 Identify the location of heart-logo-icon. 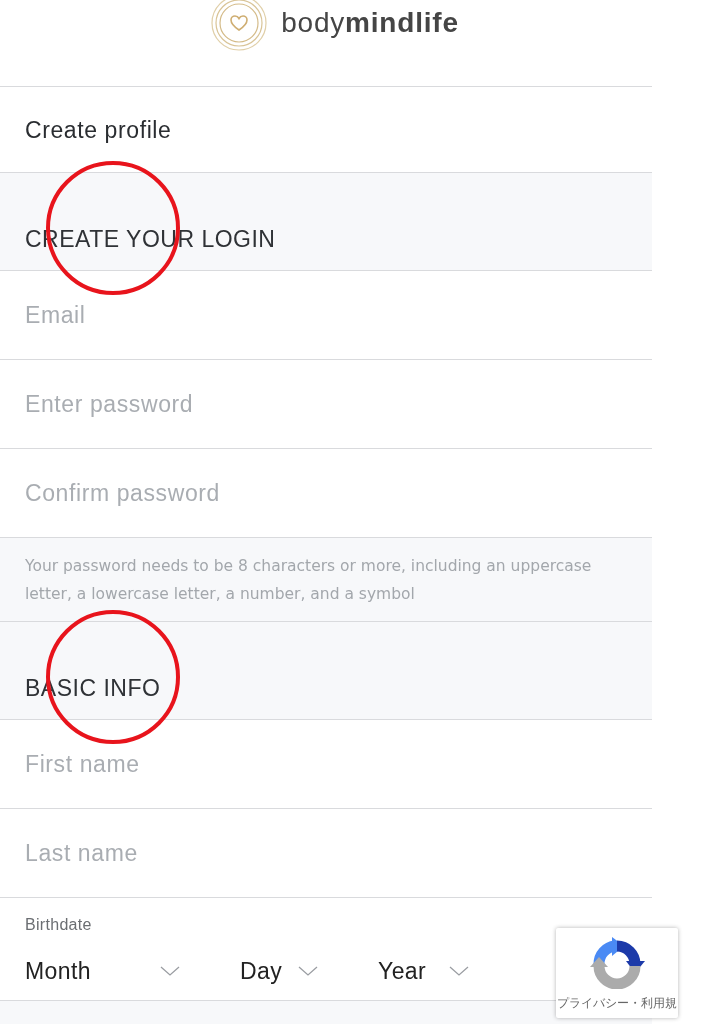
(239, 25).